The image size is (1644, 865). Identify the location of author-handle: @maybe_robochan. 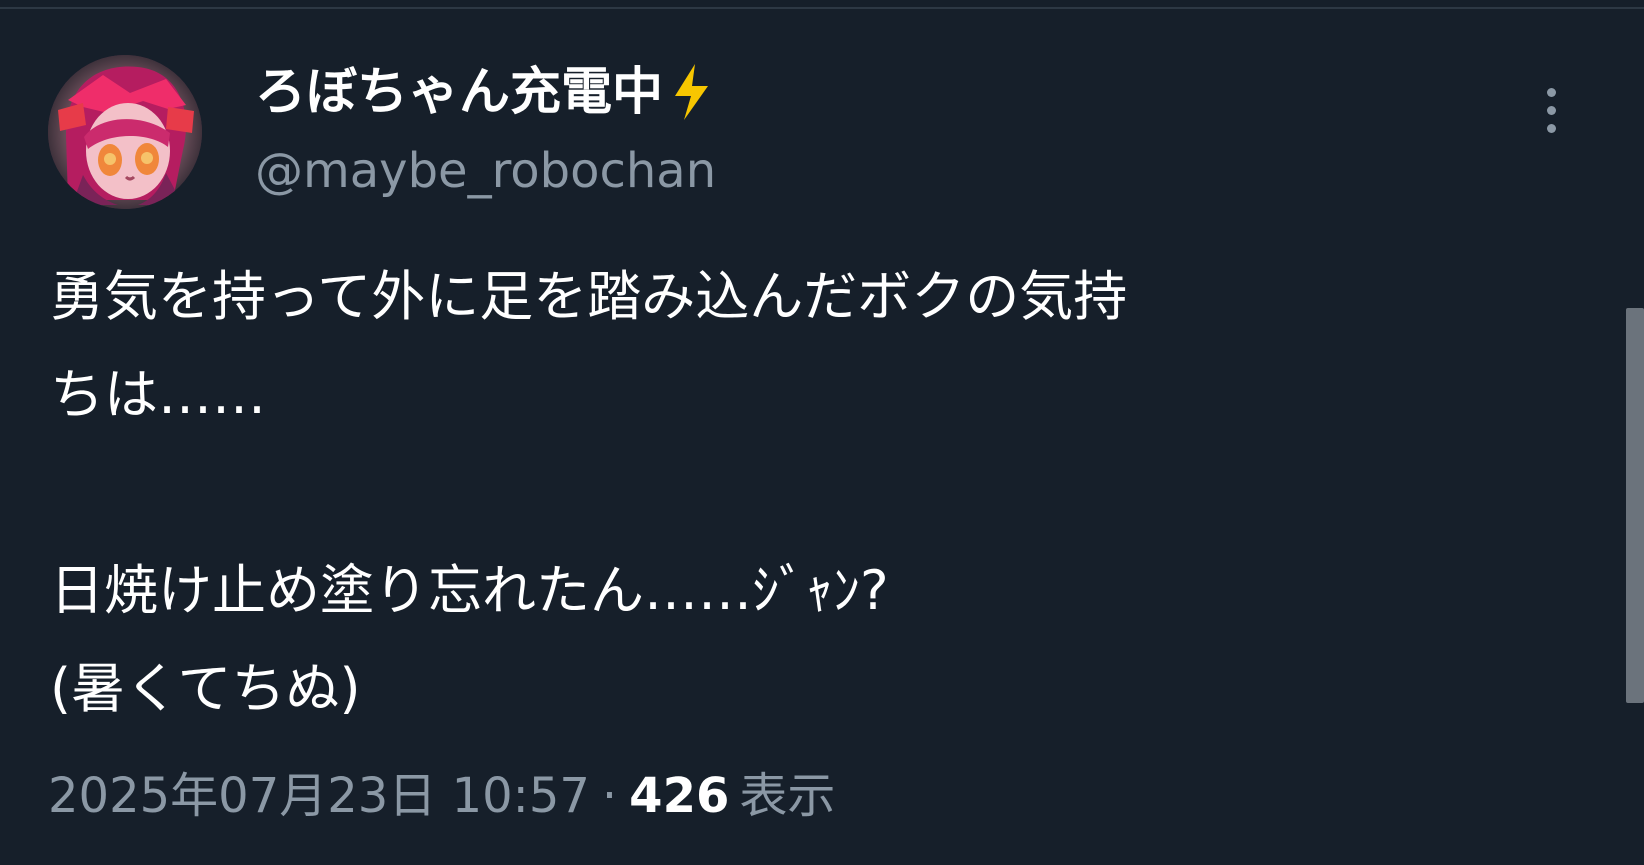
(485, 171).